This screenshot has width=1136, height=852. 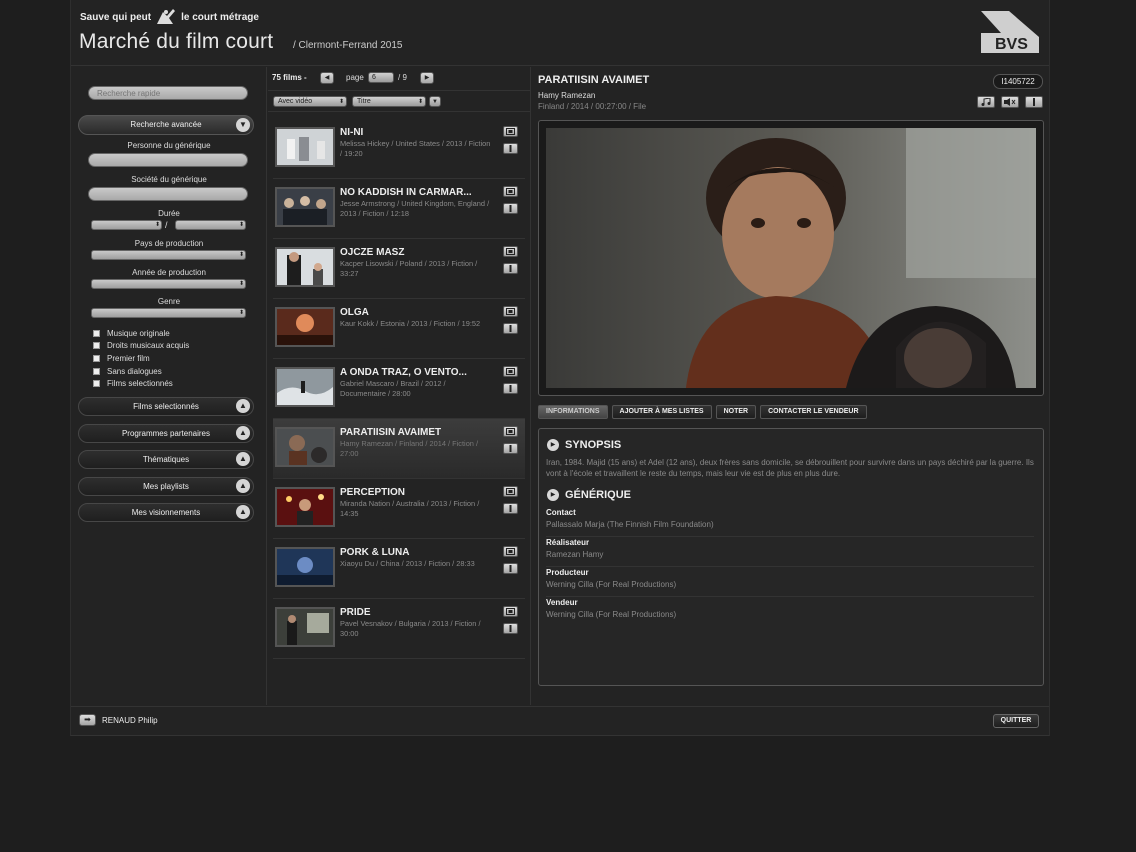 I want to click on video-player, so click(x=791, y=258).